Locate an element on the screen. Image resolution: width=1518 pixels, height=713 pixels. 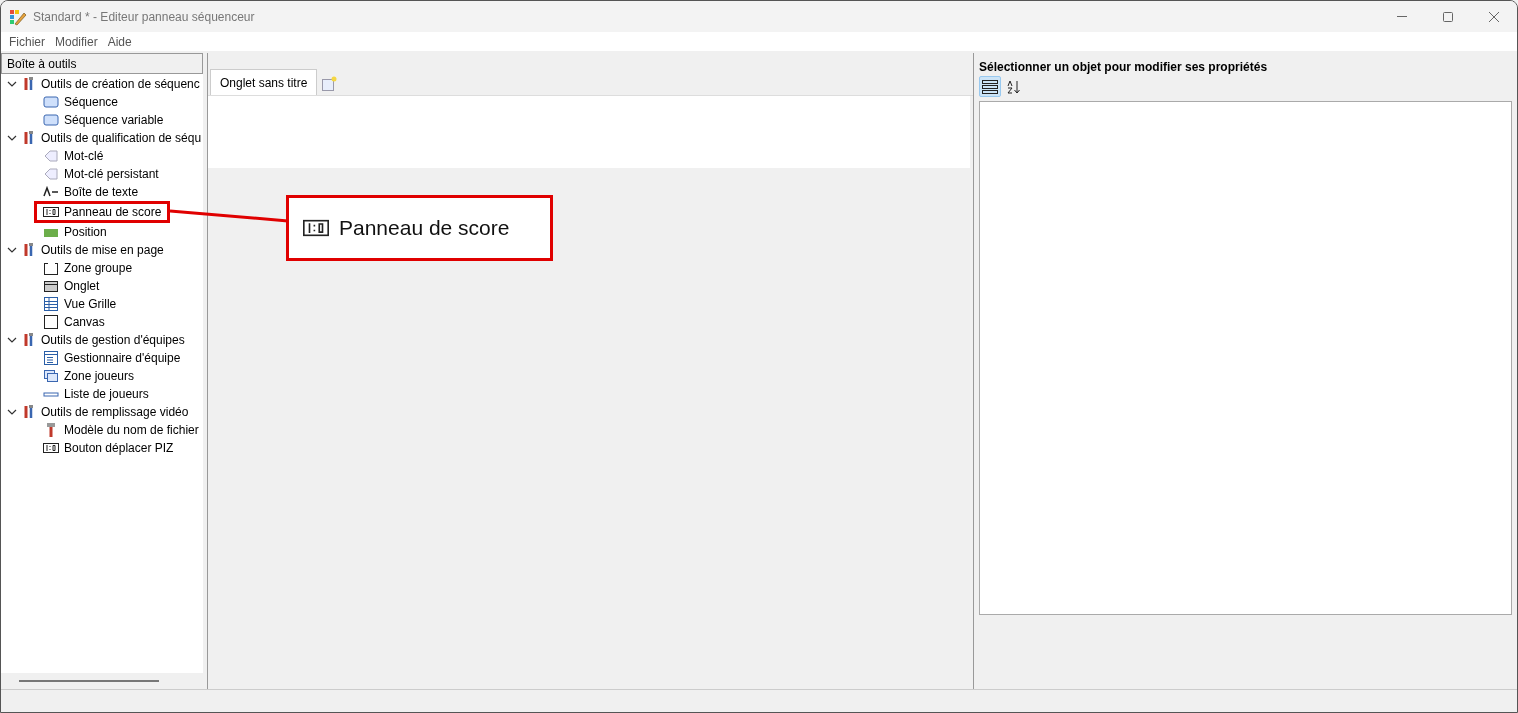
tree-item: Zone joueurs is located at coordinates (99, 376).